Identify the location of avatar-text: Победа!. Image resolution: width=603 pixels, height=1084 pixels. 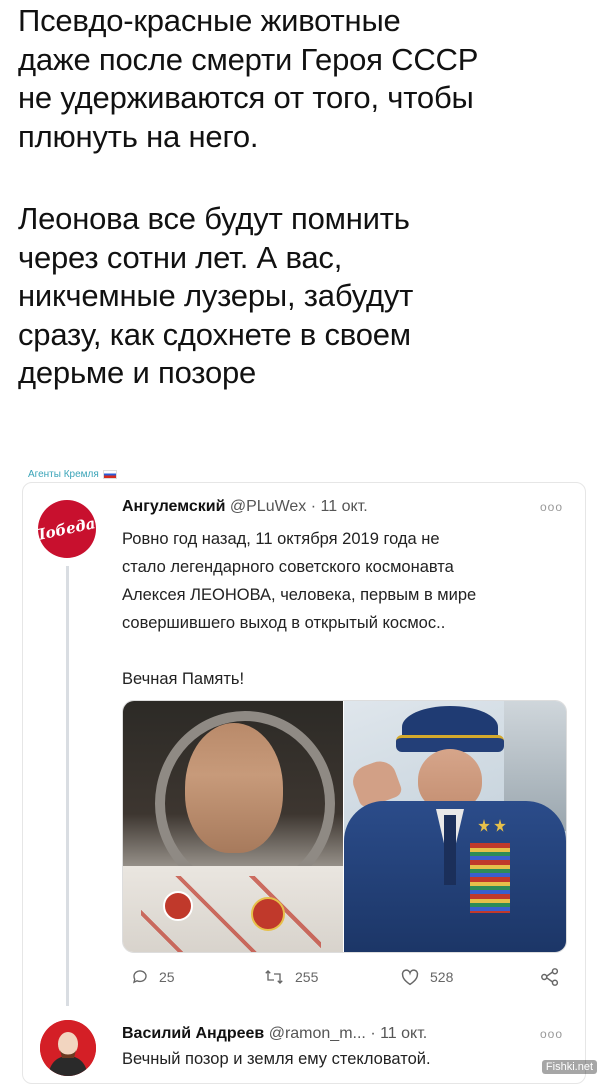
(67, 529).